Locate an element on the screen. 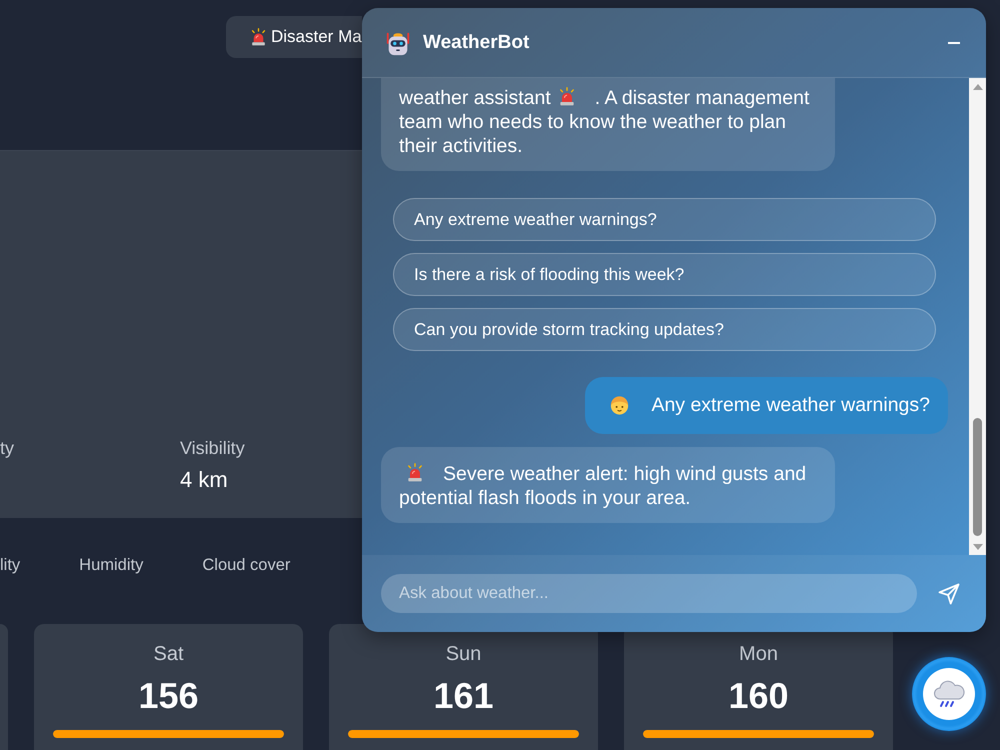  scrollbar-thumb is located at coordinates (977, 477).